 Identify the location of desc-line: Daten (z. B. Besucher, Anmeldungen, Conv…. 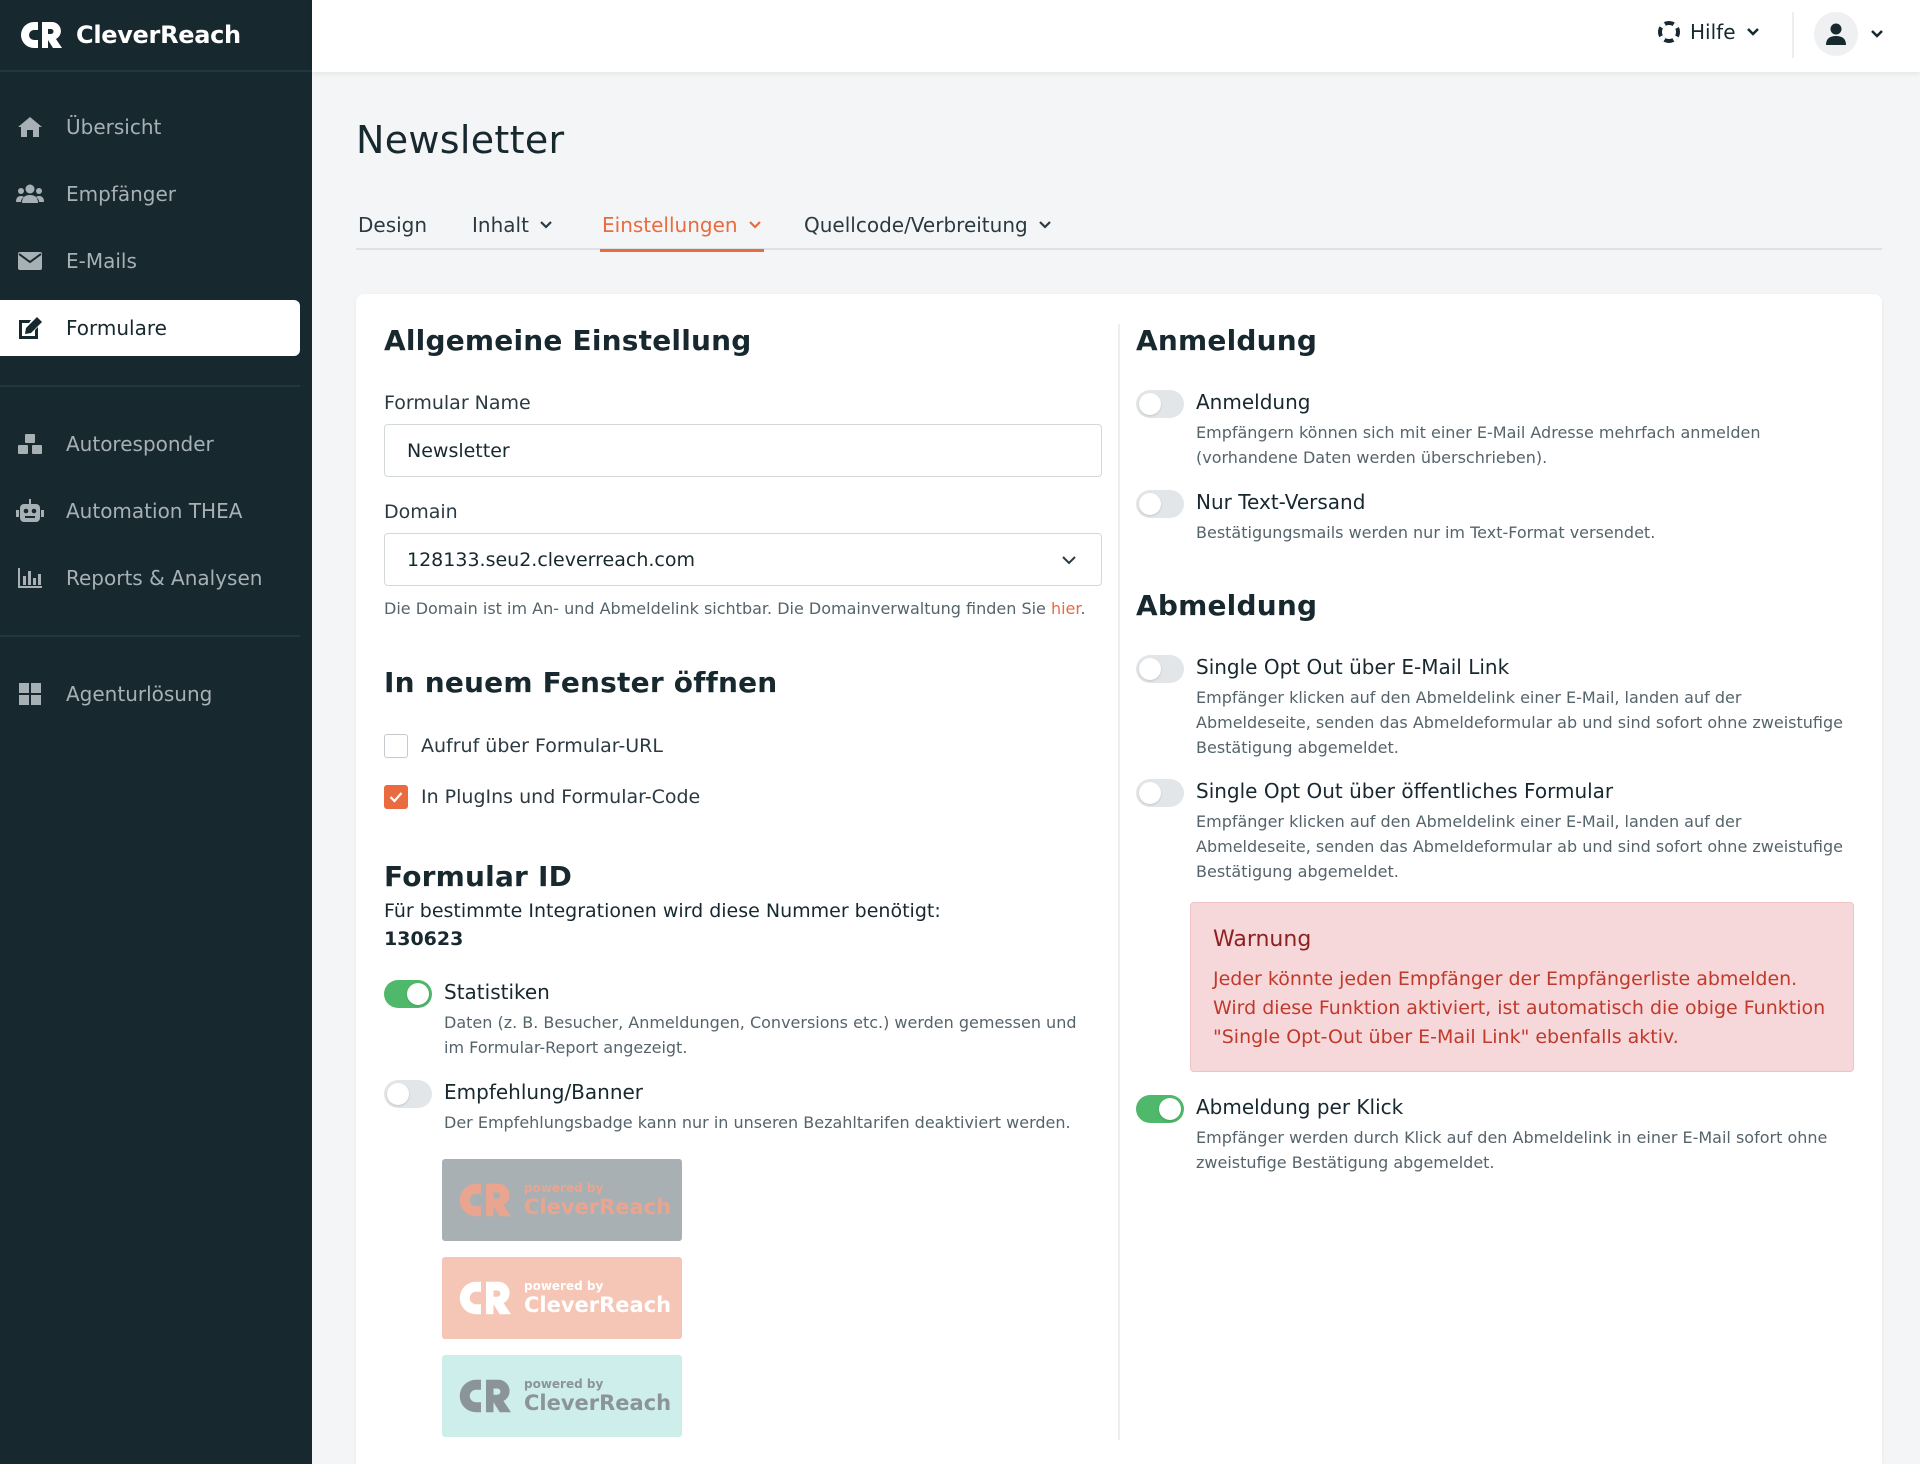
(760, 1022).